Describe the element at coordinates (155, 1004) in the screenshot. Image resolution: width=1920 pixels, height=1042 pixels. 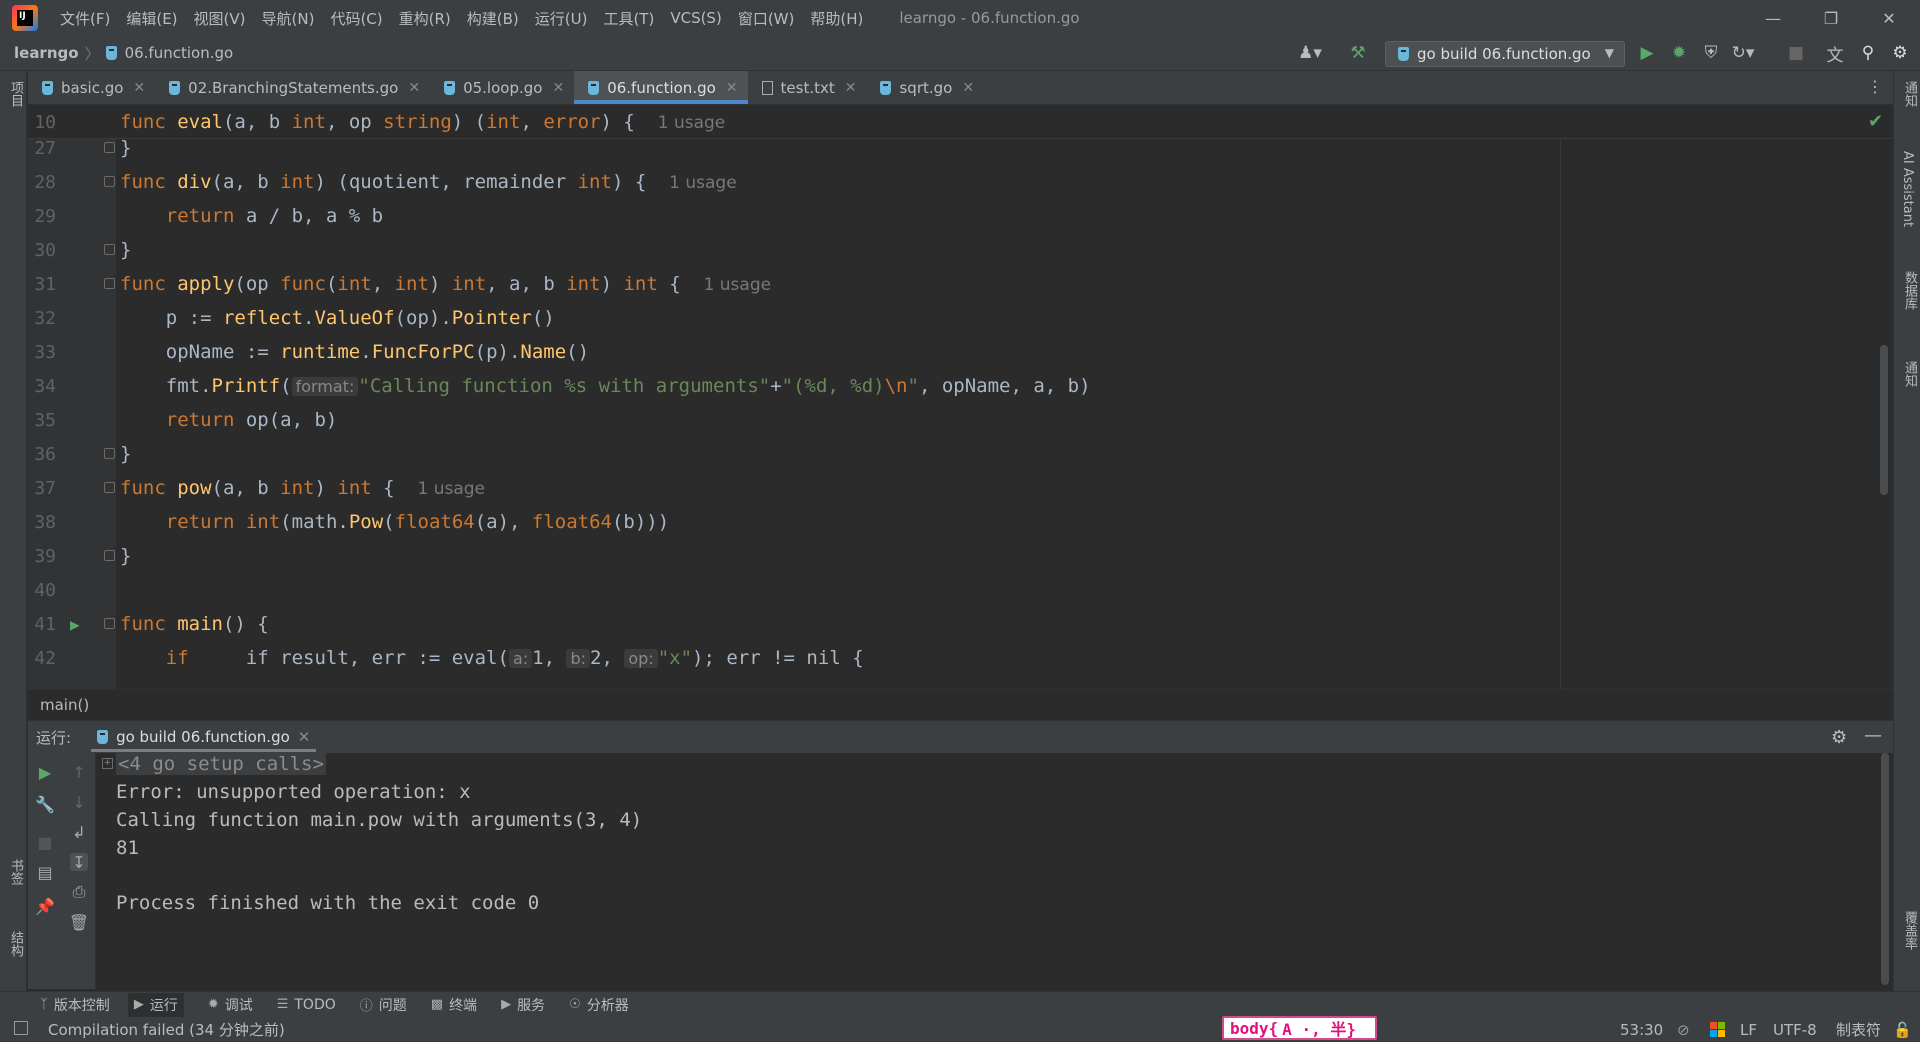
I see `toolwindow-run: ▶ 运行` at that location.